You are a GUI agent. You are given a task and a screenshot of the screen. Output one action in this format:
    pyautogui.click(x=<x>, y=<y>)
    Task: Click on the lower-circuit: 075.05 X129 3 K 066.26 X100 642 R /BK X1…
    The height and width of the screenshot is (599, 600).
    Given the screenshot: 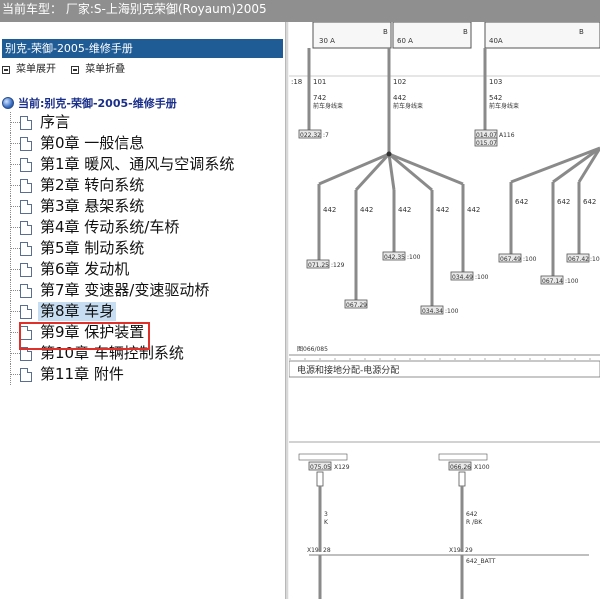 What is the action you would take?
    pyautogui.click(x=443, y=526)
    